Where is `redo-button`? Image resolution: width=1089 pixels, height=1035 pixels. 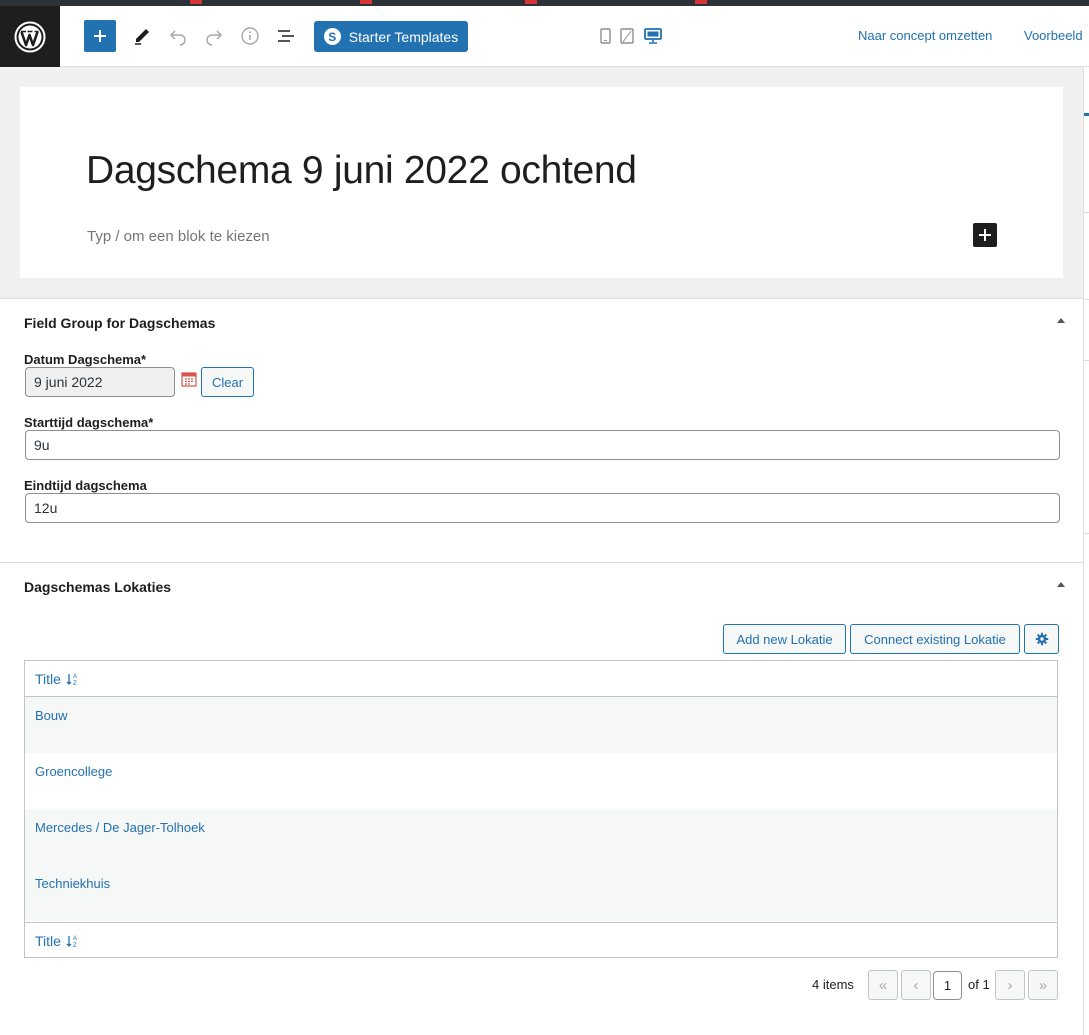
redo-button is located at coordinates (214, 36).